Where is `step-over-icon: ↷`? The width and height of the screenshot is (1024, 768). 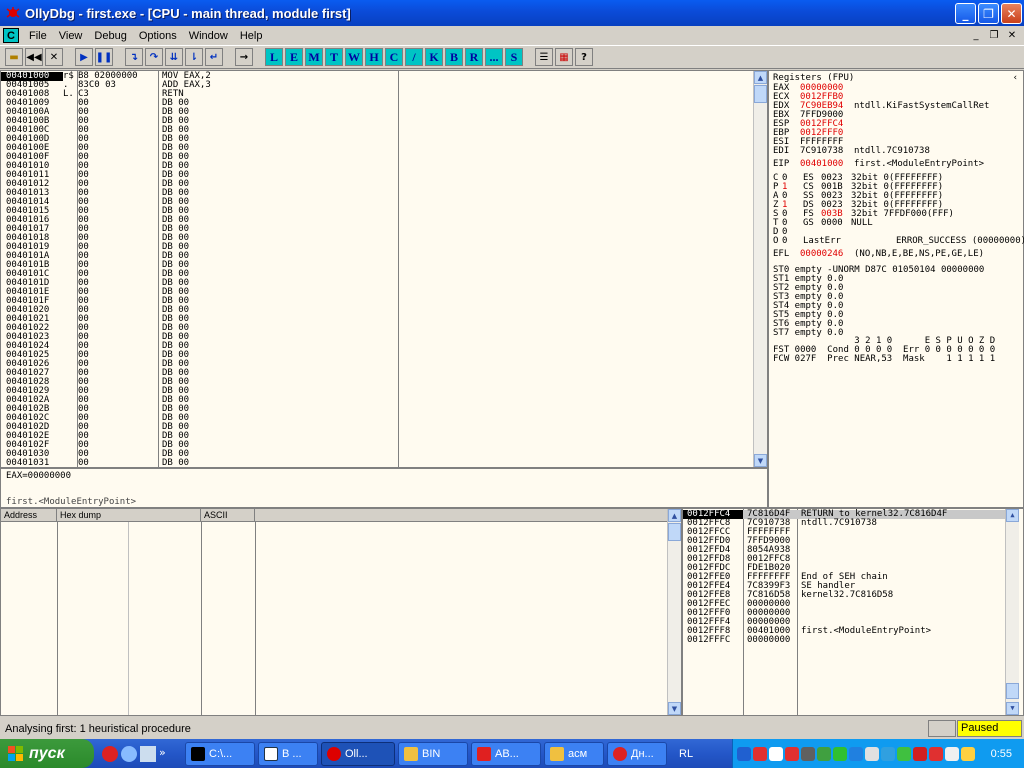
step-over-icon: ↷ is located at coordinates (154, 57).